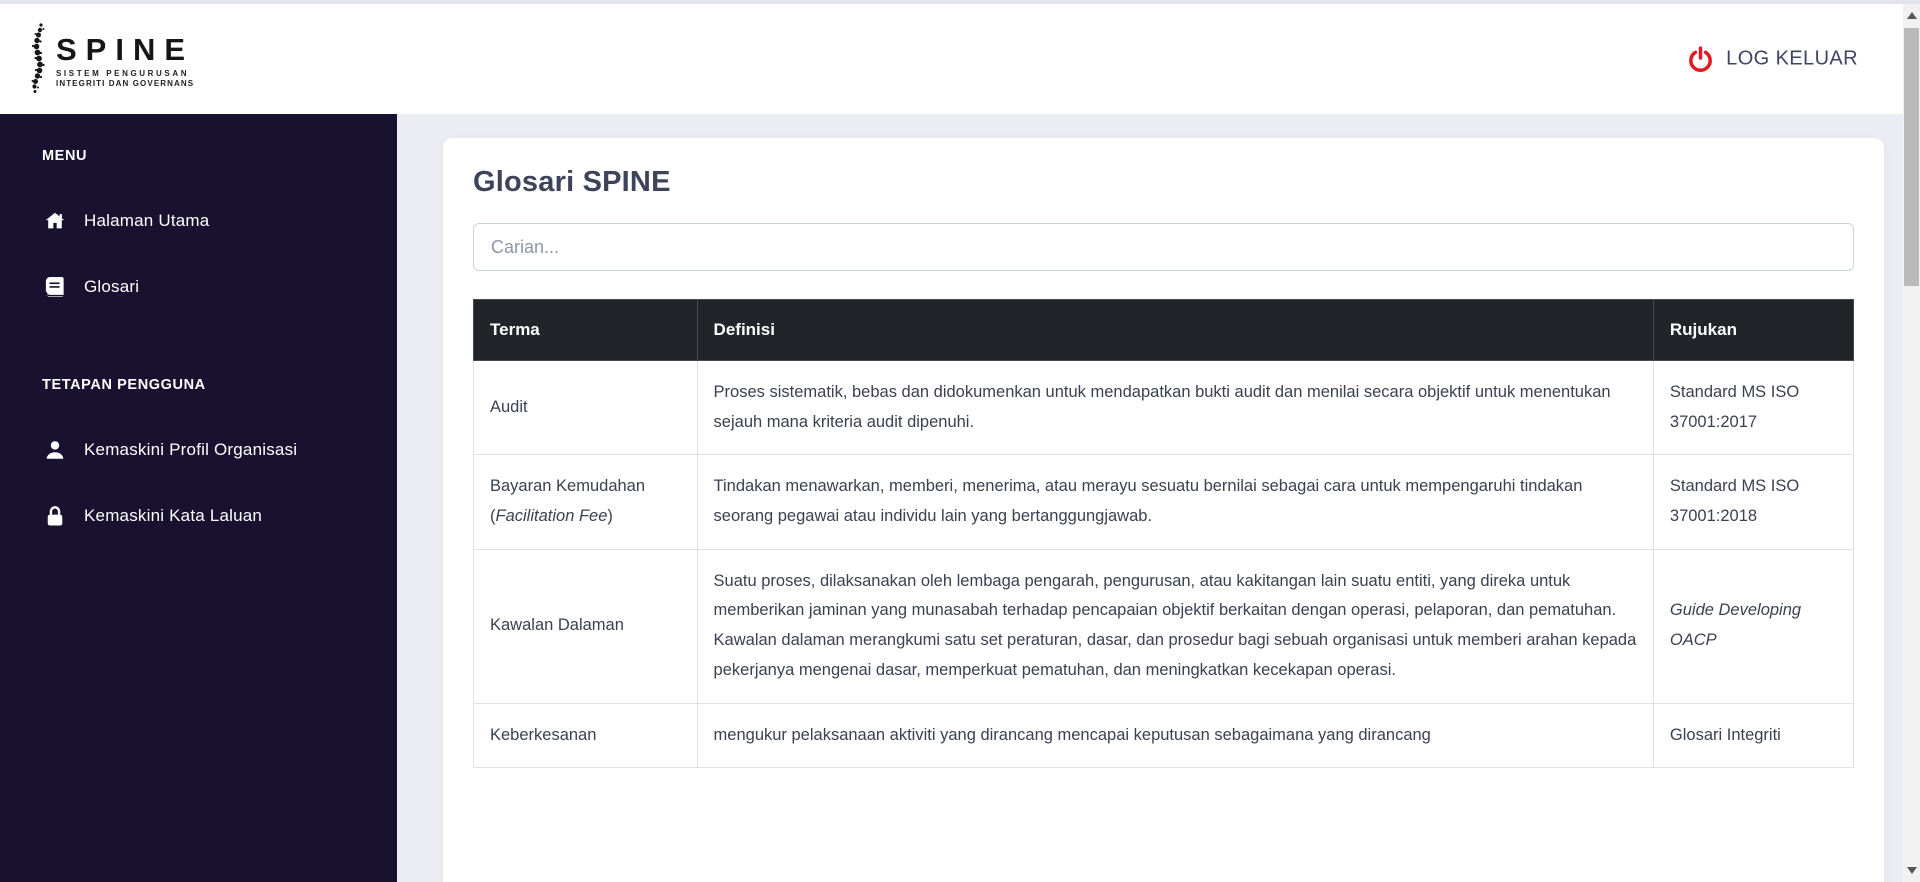 This screenshot has height=882, width=1920. What do you see at coordinates (585, 407) in the screenshot?
I see `terma-cell: Audit` at bounding box center [585, 407].